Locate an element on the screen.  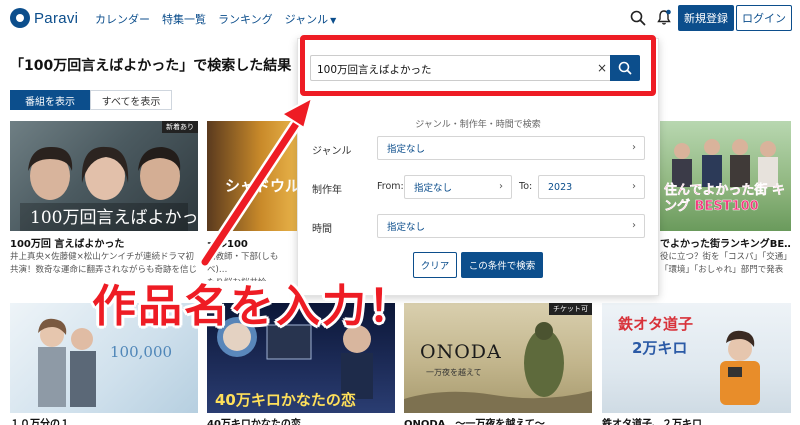
genre-select-value: 指定なし is located at coordinates (406, 149).